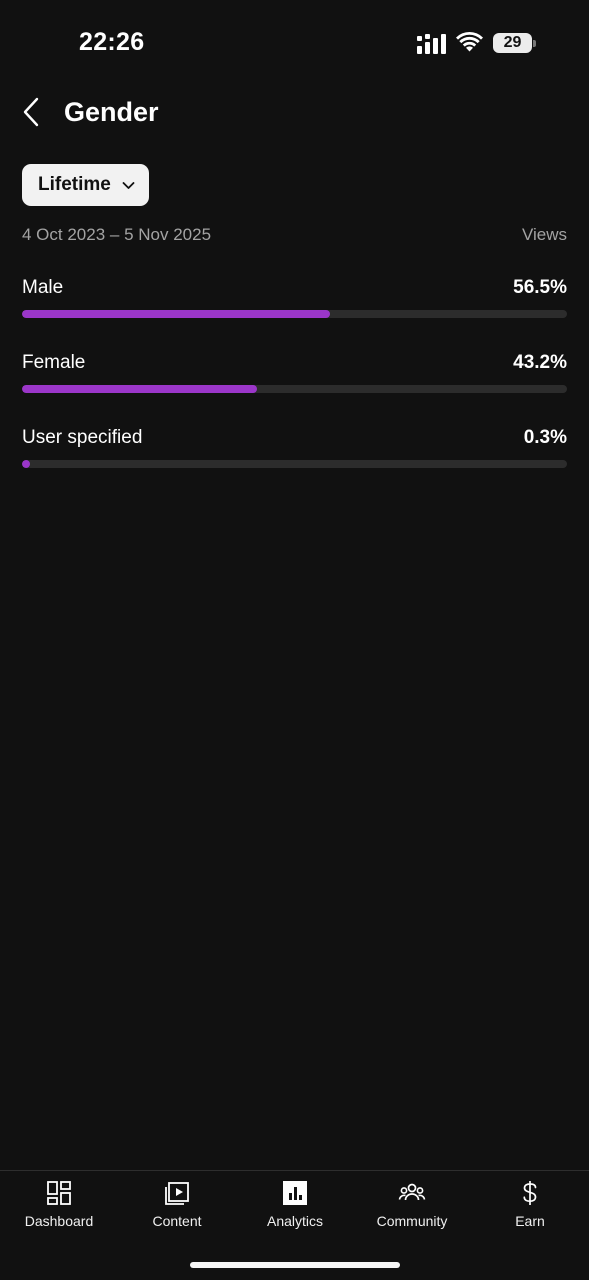  I want to click on status-time: 22:26, so click(112, 42).